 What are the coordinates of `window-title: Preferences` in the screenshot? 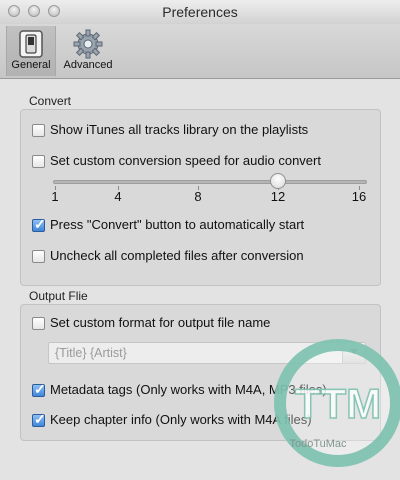 It's located at (200, 12).